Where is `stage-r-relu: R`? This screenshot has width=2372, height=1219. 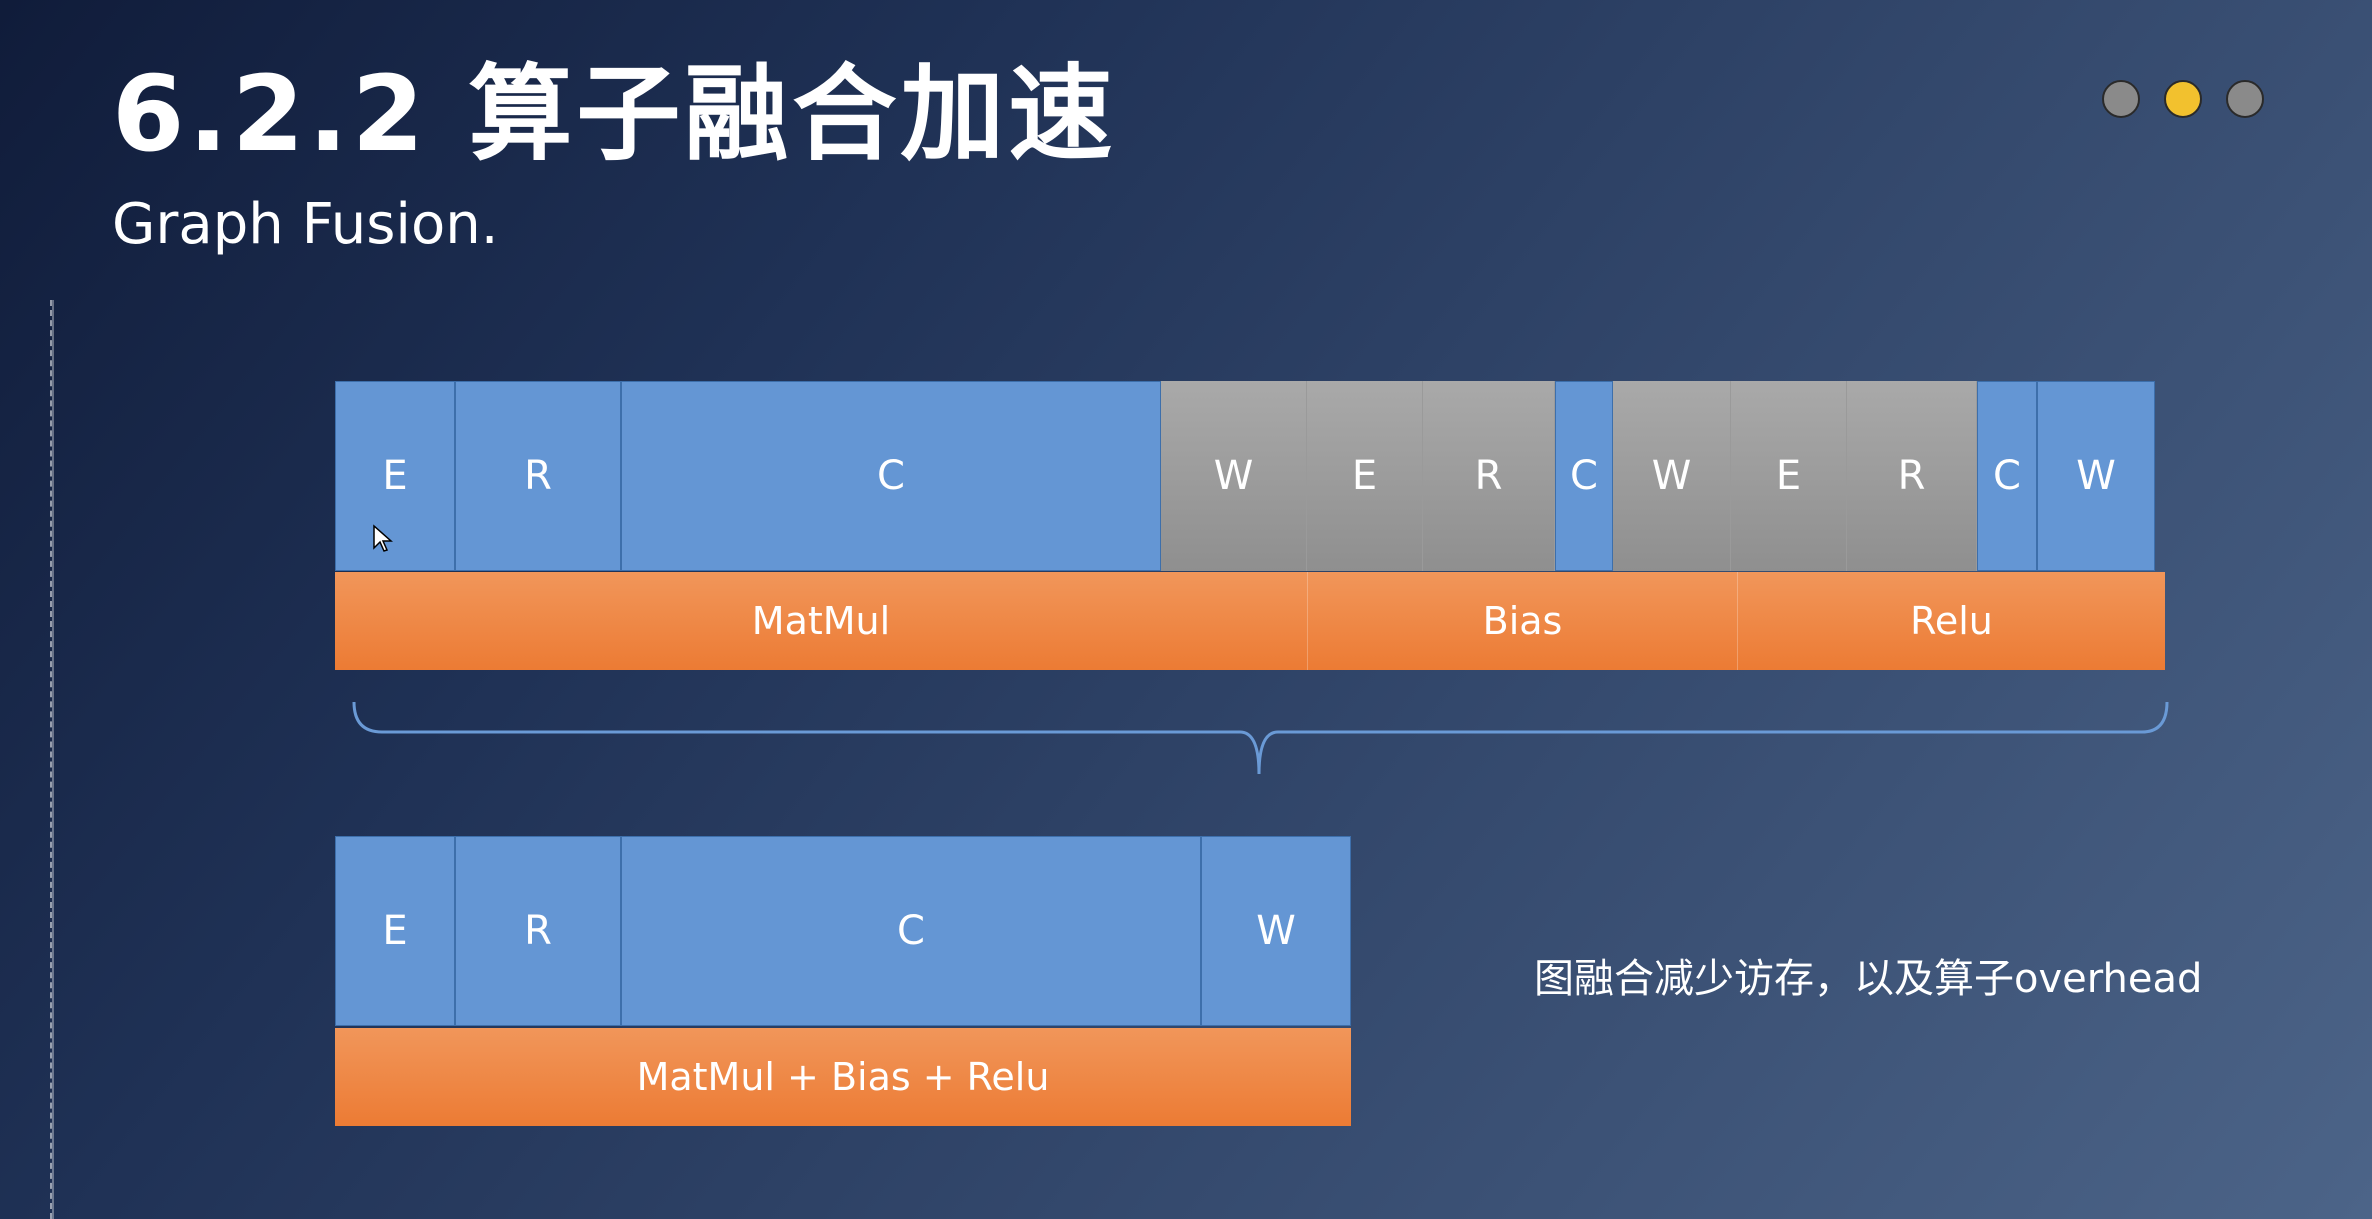 stage-r-relu: R is located at coordinates (1912, 476).